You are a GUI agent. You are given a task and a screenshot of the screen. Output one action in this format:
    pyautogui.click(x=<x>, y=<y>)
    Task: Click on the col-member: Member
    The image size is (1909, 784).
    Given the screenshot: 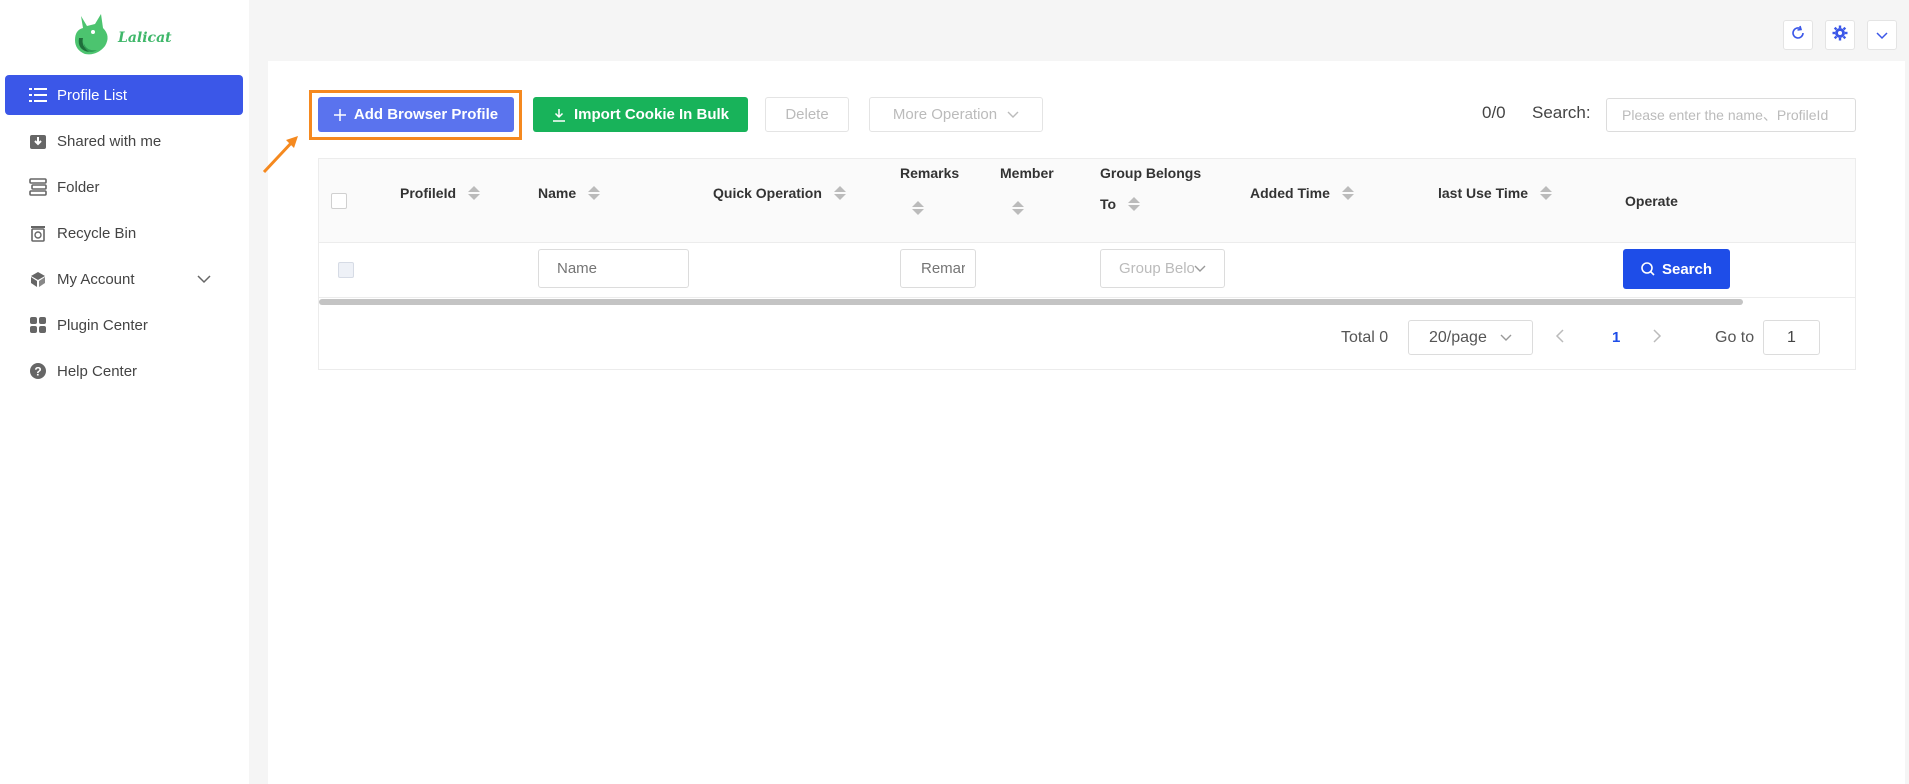 What is the action you would take?
    pyautogui.click(x=1027, y=190)
    